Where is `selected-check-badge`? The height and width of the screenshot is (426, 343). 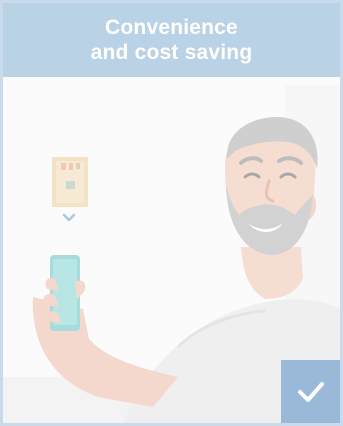
selected-check-badge is located at coordinates (310, 391).